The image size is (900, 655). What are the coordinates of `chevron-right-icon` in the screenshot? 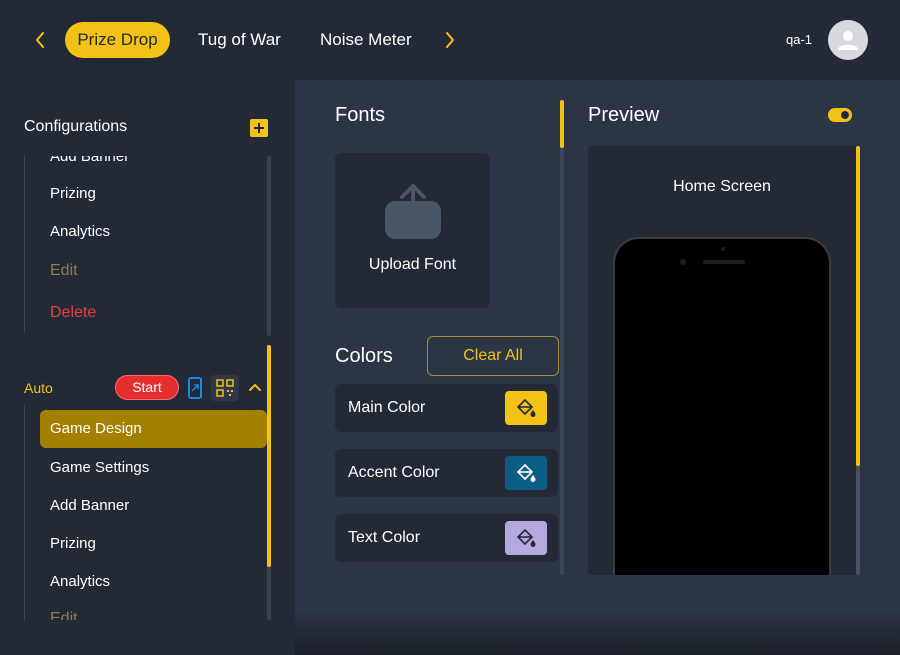 It's located at (450, 40).